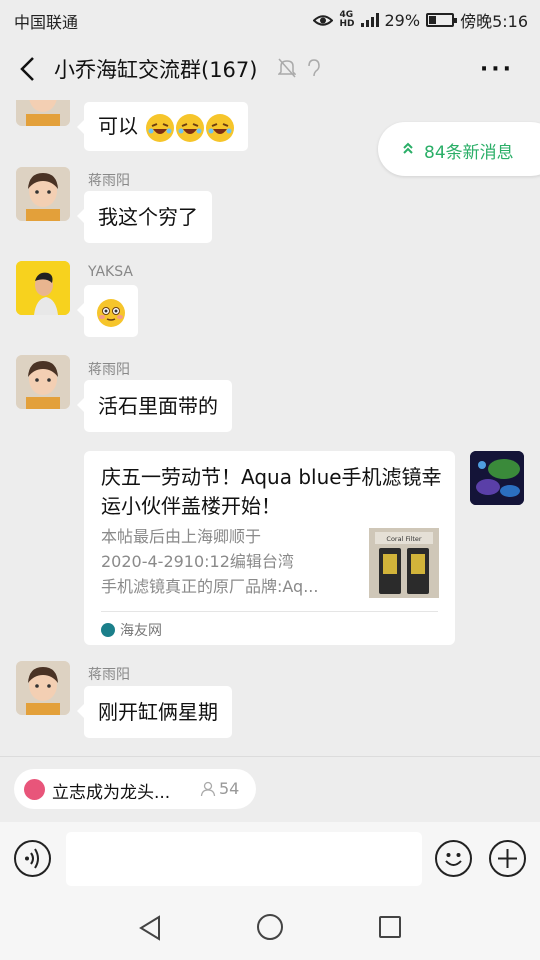  I want to click on emoji-button, so click(453, 858).